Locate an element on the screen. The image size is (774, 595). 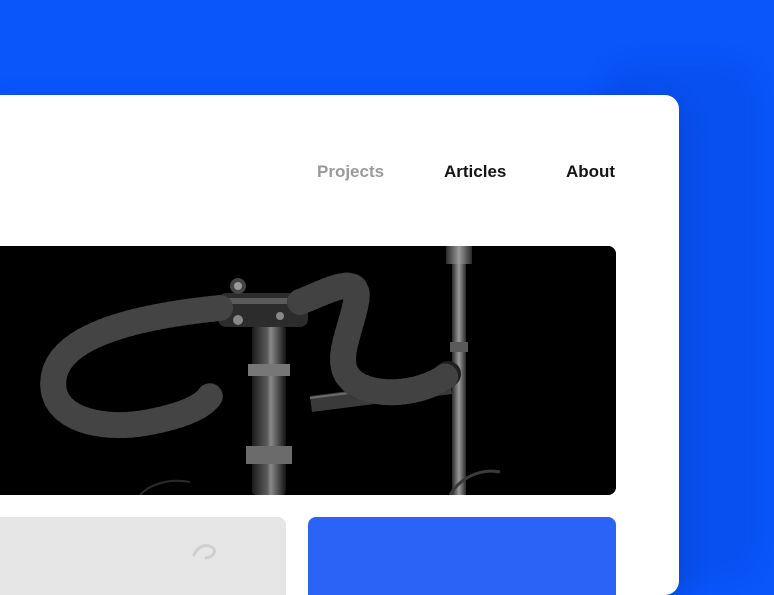
main-nav: Projects Articles About is located at coordinates (339, 172).